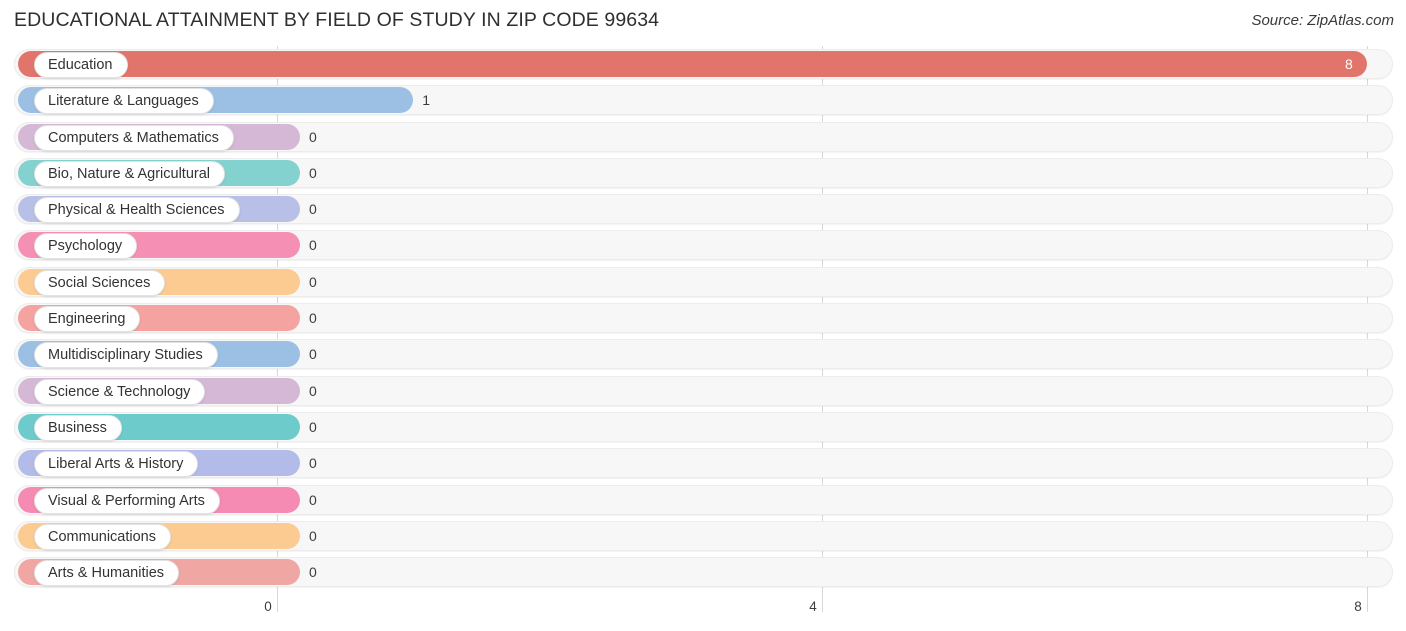  What do you see at coordinates (100, 282) in the screenshot?
I see `category-label: Social Sciences` at bounding box center [100, 282].